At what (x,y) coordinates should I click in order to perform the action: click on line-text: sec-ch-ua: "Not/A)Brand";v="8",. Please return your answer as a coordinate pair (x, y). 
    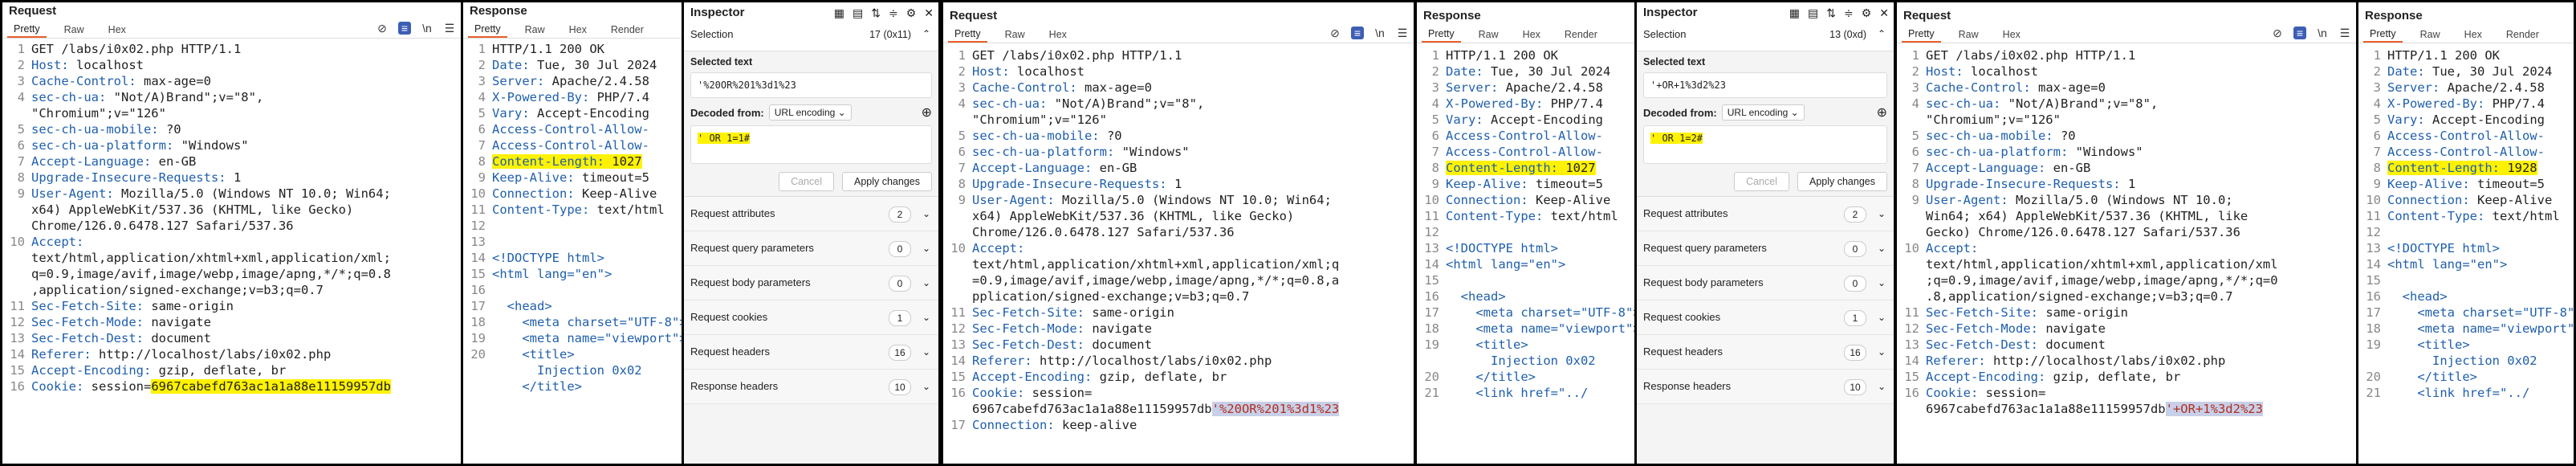
    Looking at the image, I should click on (1193, 104).